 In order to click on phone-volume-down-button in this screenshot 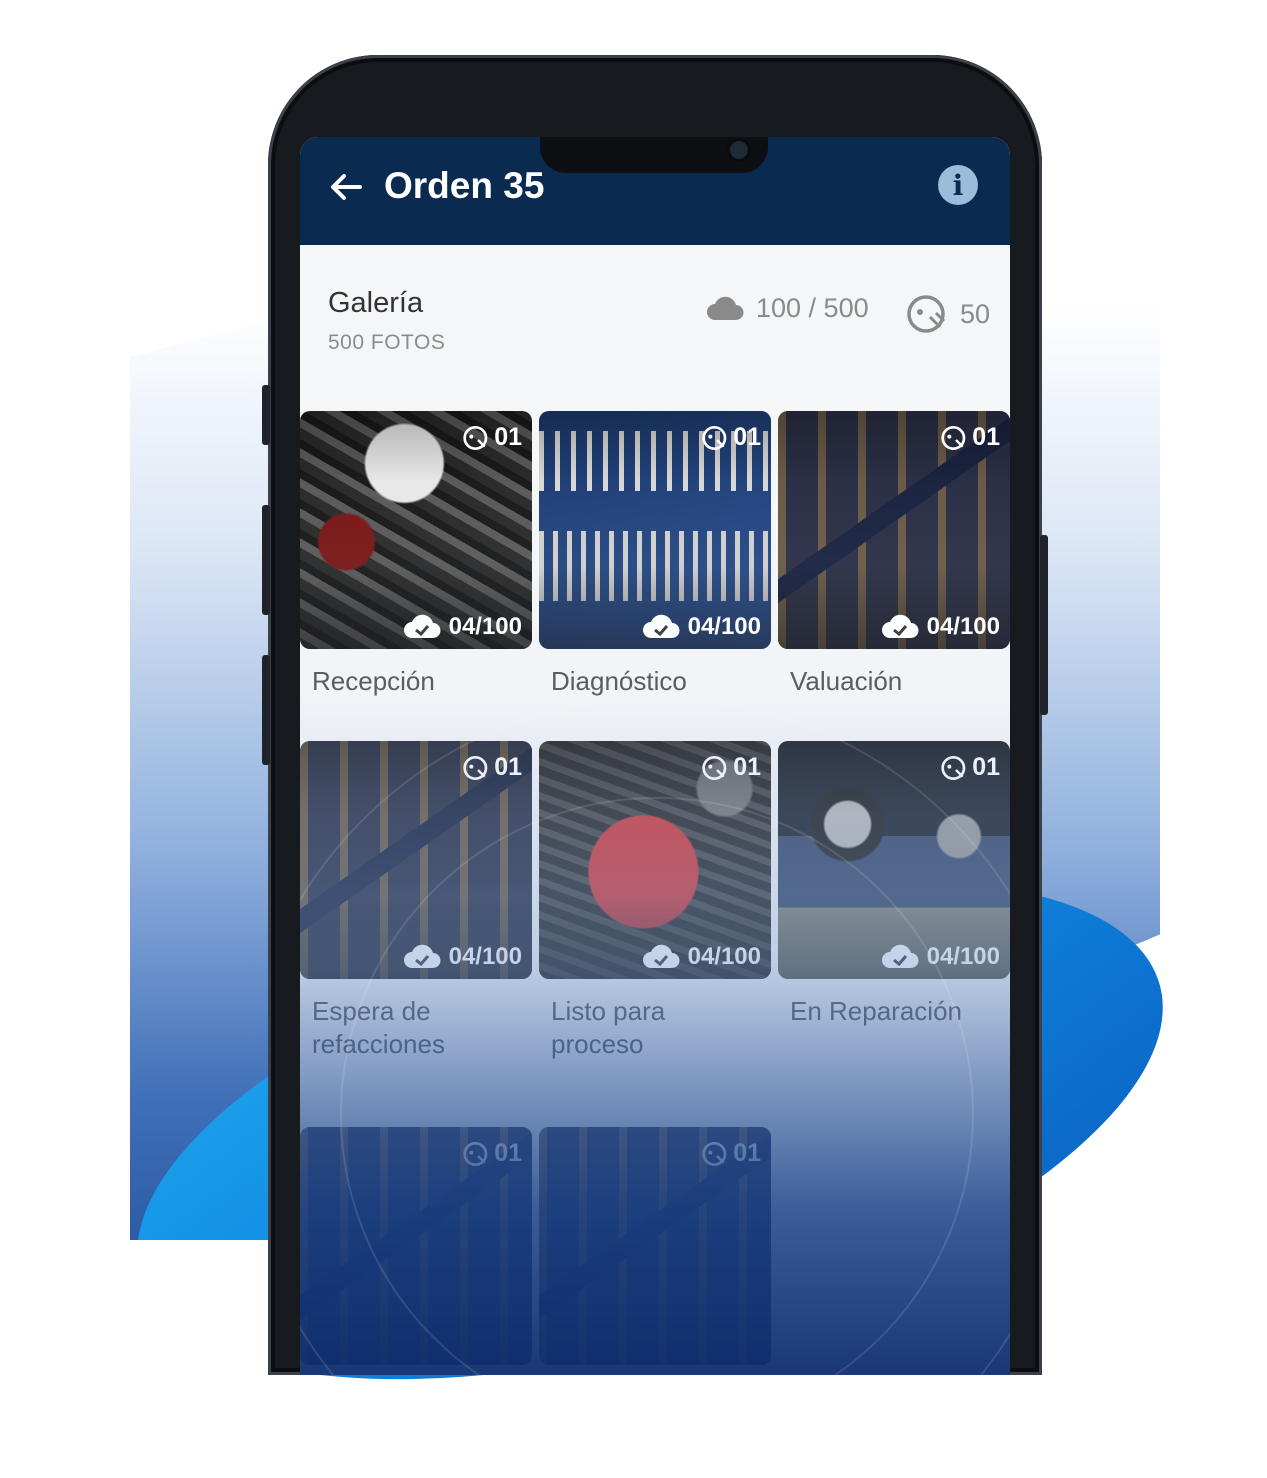, I will do `click(266, 710)`.